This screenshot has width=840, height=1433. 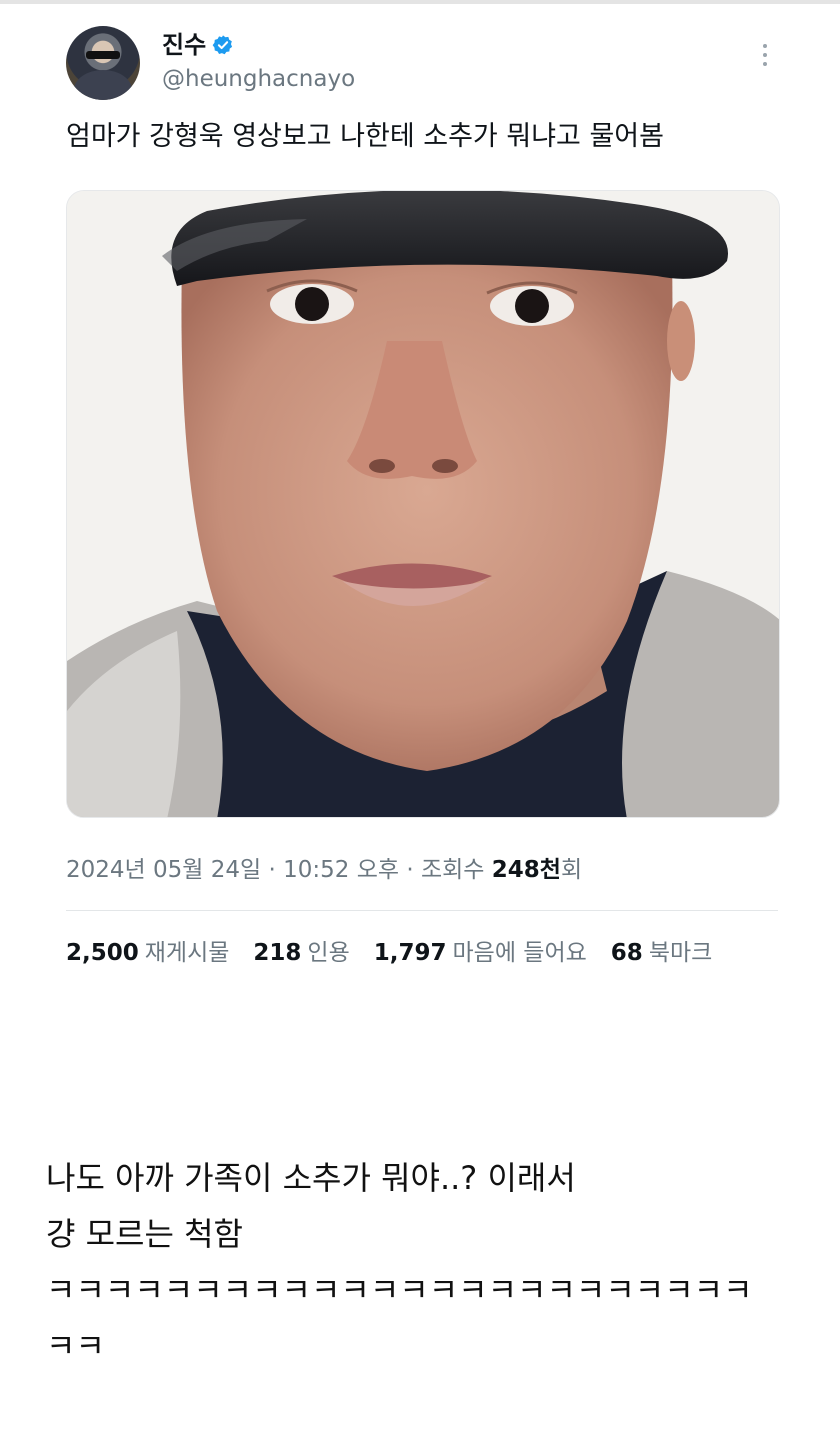 I want to click on comment-line: ㅋㅋ, so click(x=75, y=1346).